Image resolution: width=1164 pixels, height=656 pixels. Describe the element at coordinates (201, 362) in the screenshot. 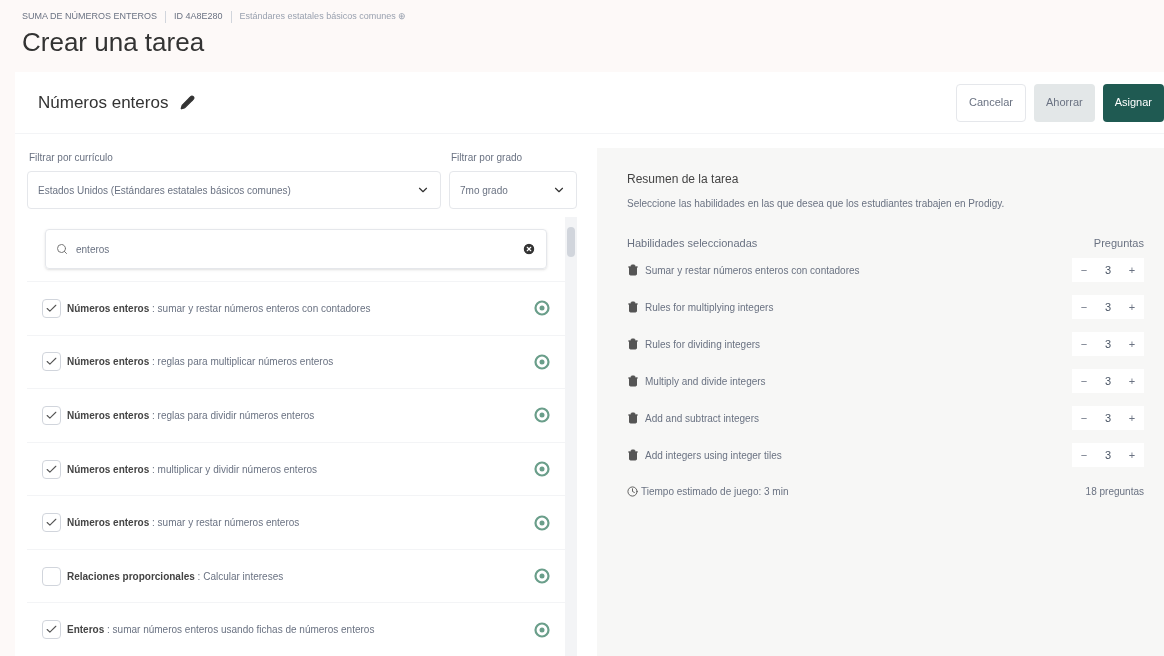

I see `skill-label: Números enteros : reglas para multiplicar números enteros` at that location.